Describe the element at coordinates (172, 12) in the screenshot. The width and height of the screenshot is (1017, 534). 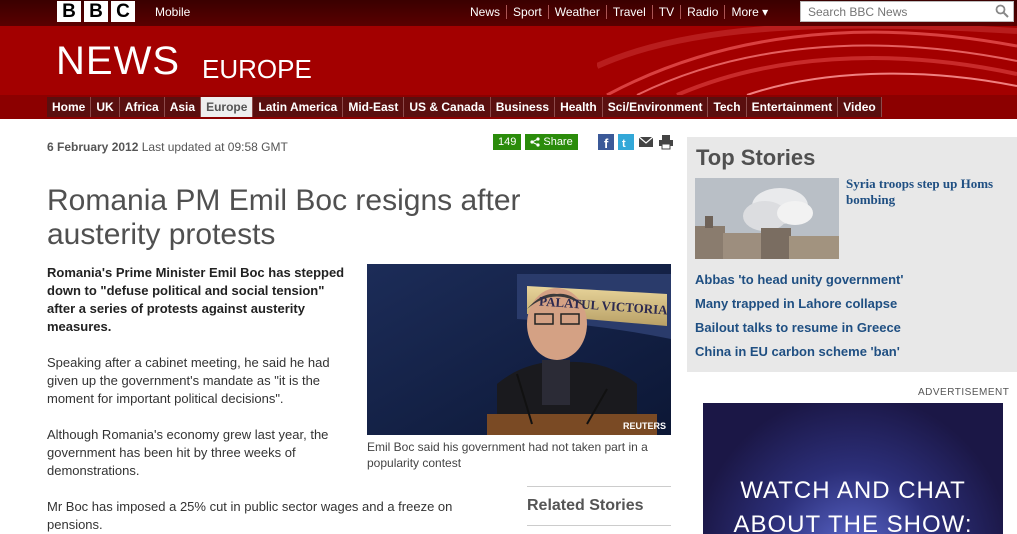
I see `mobile-link: Mobile` at that location.